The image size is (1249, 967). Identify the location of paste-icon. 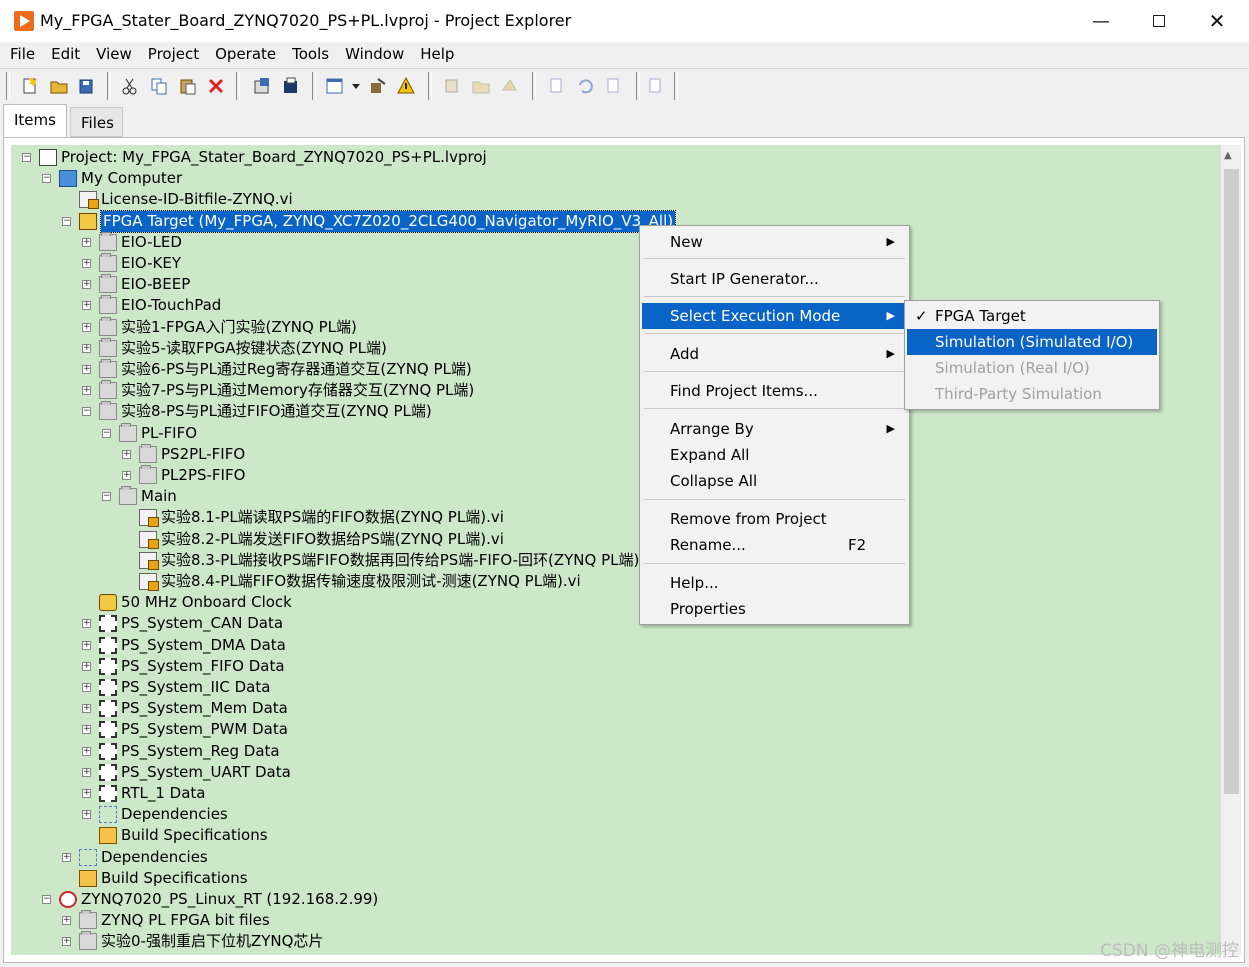
(188, 86).